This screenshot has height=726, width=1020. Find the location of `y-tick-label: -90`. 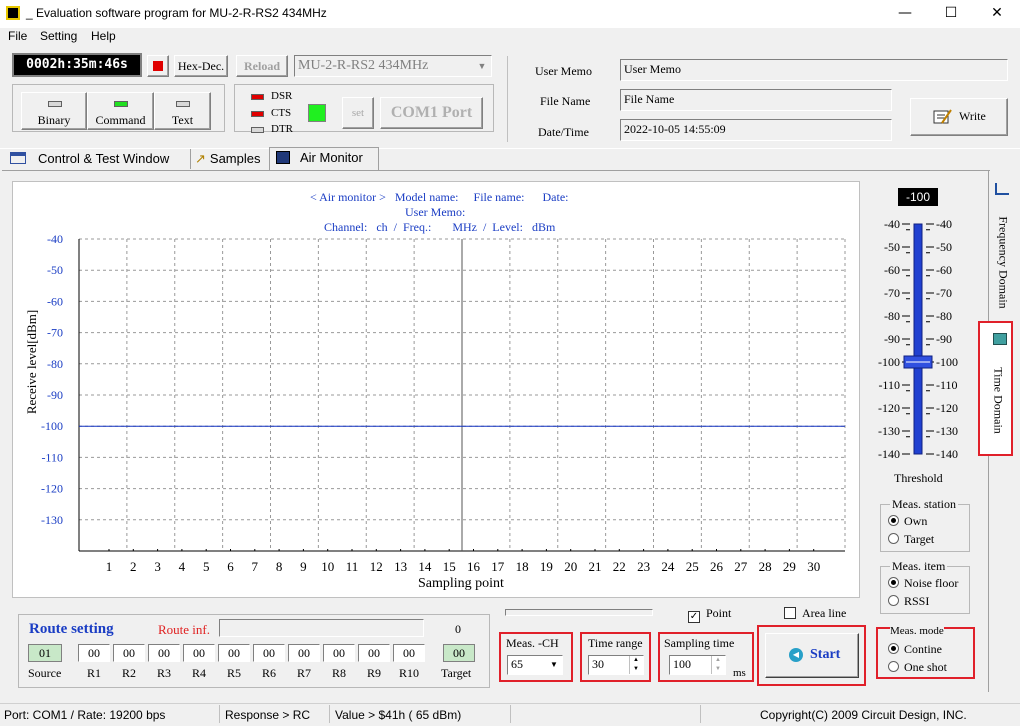

y-tick-label: -90 is located at coordinates (55, 395).